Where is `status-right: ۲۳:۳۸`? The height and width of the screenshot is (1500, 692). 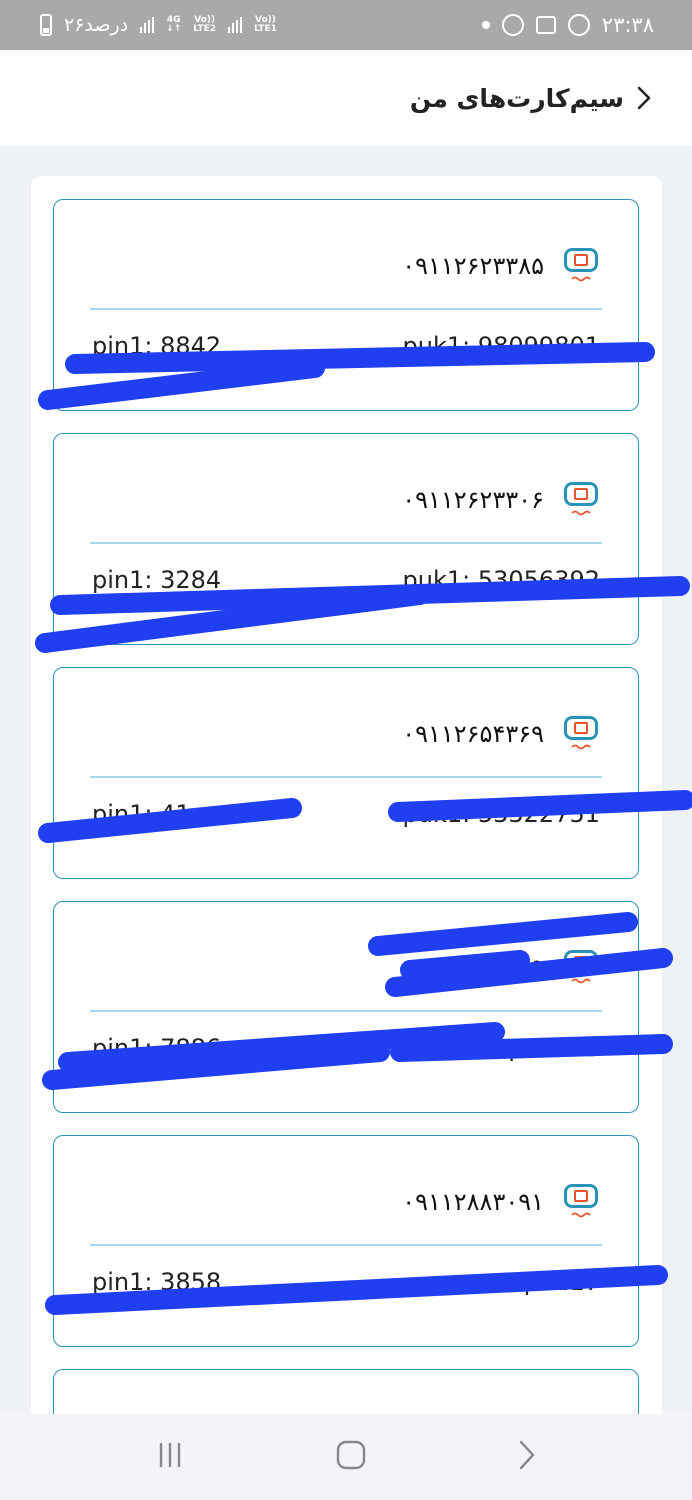
status-right: ۲۳:۳۸ is located at coordinates (567, 25).